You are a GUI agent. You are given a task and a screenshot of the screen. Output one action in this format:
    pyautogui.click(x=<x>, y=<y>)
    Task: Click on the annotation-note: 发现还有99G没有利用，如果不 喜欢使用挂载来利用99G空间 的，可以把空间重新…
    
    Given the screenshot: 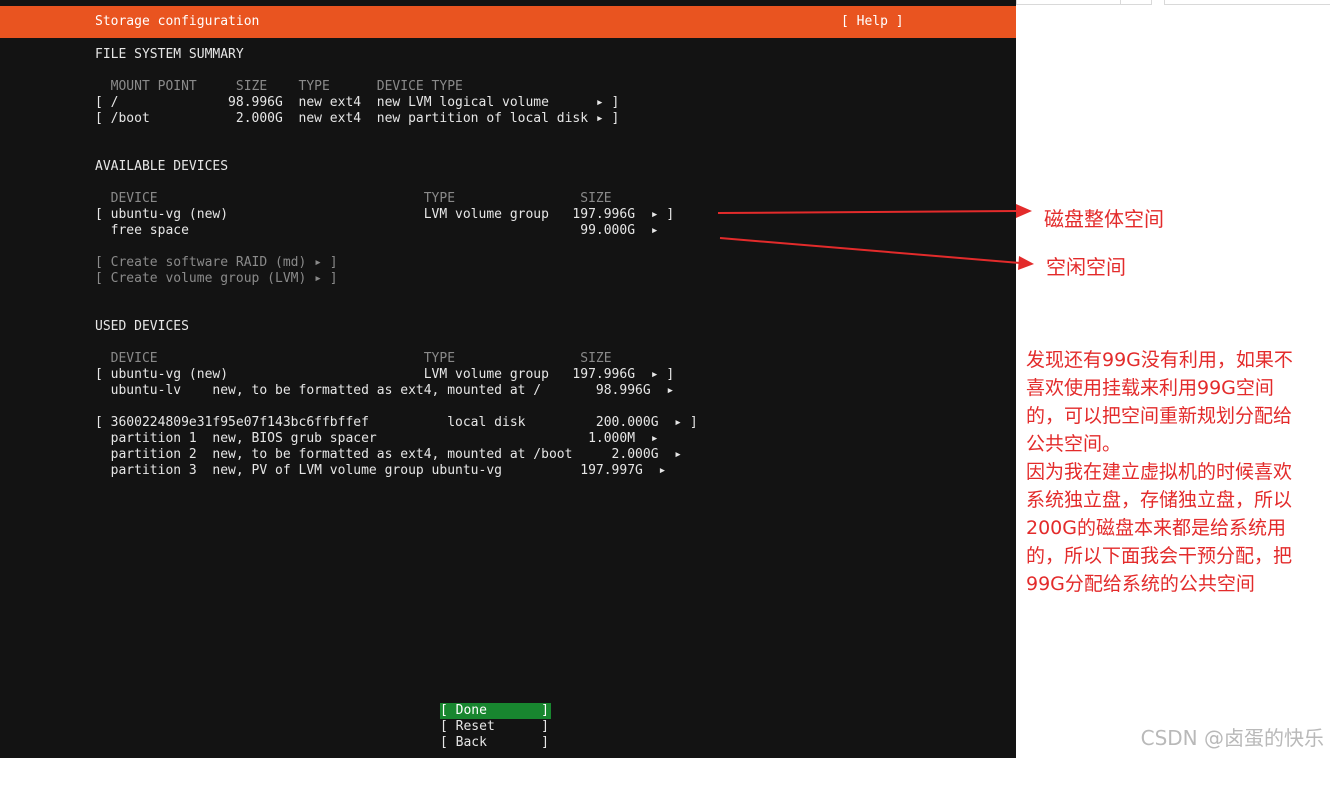 What is the action you would take?
    pyautogui.click(x=1159, y=472)
    